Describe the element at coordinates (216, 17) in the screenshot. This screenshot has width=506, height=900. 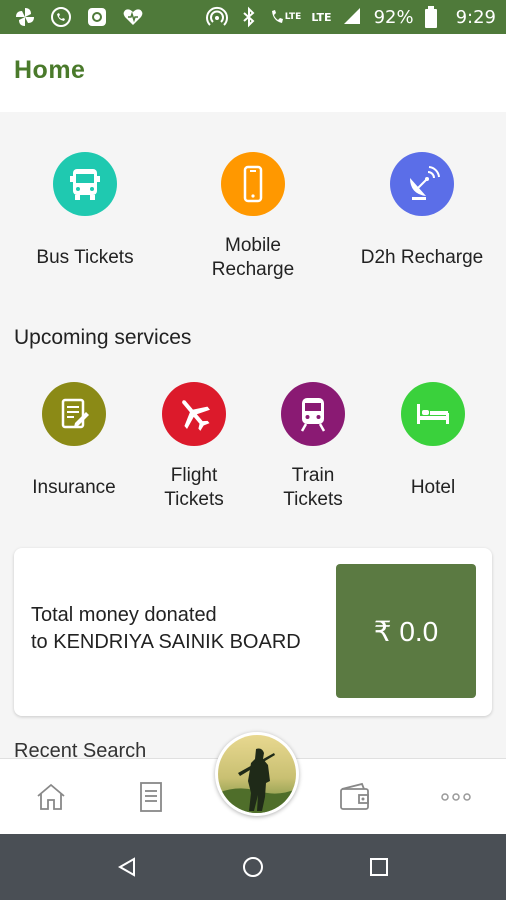
I see `hotspot-icon` at that location.